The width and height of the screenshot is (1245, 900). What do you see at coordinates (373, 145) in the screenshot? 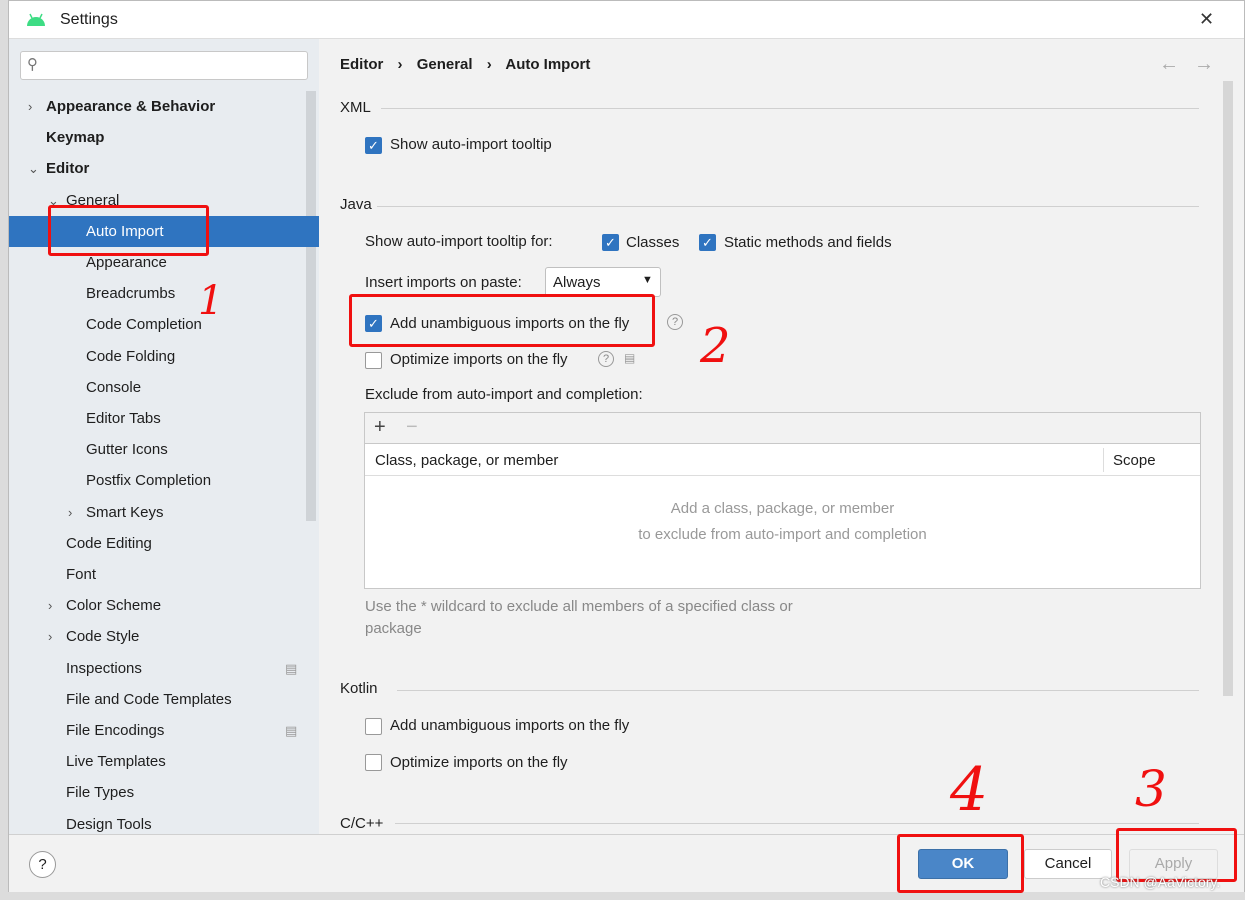
I see `xml-show-tooltip-checkbox: ✓` at bounding box center [373, 145].